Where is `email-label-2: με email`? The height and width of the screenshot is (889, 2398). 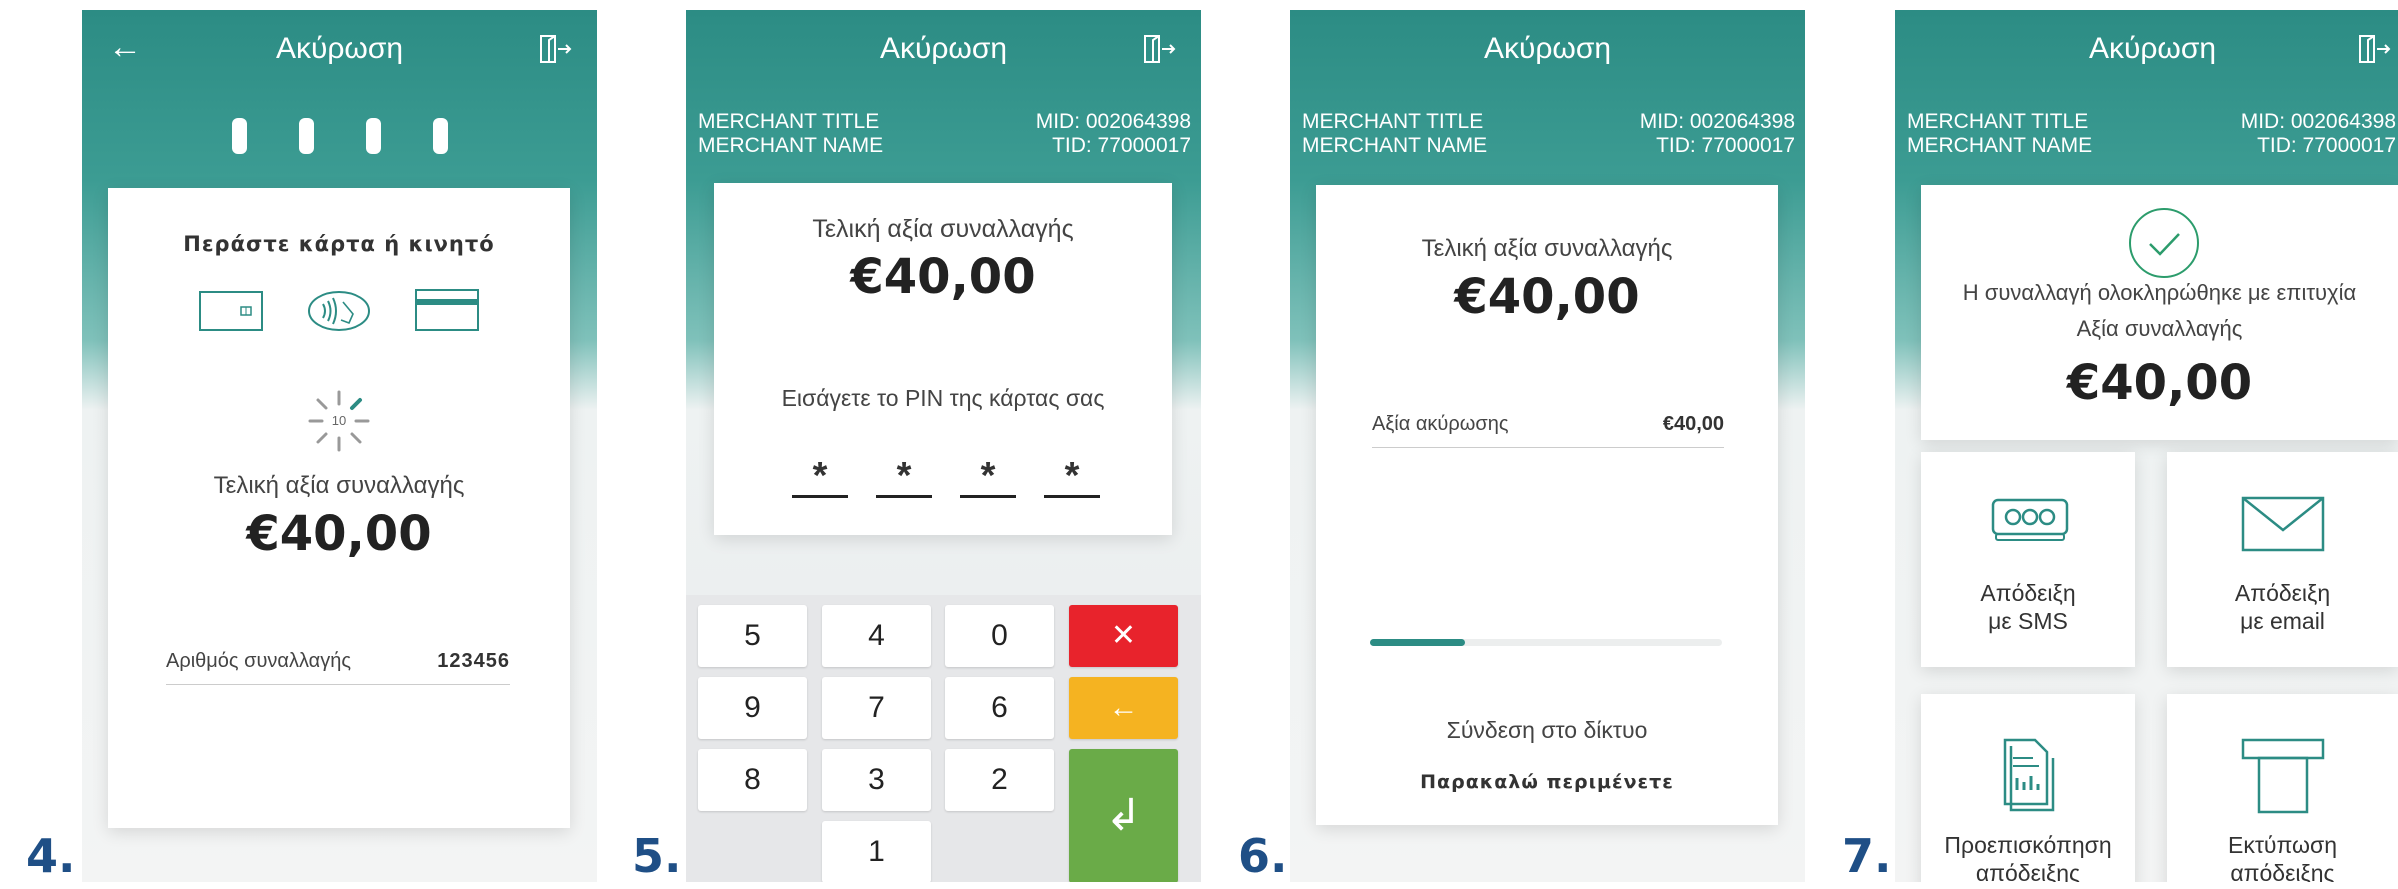 email-label-2: με email is located at coordinates (2282, 621).